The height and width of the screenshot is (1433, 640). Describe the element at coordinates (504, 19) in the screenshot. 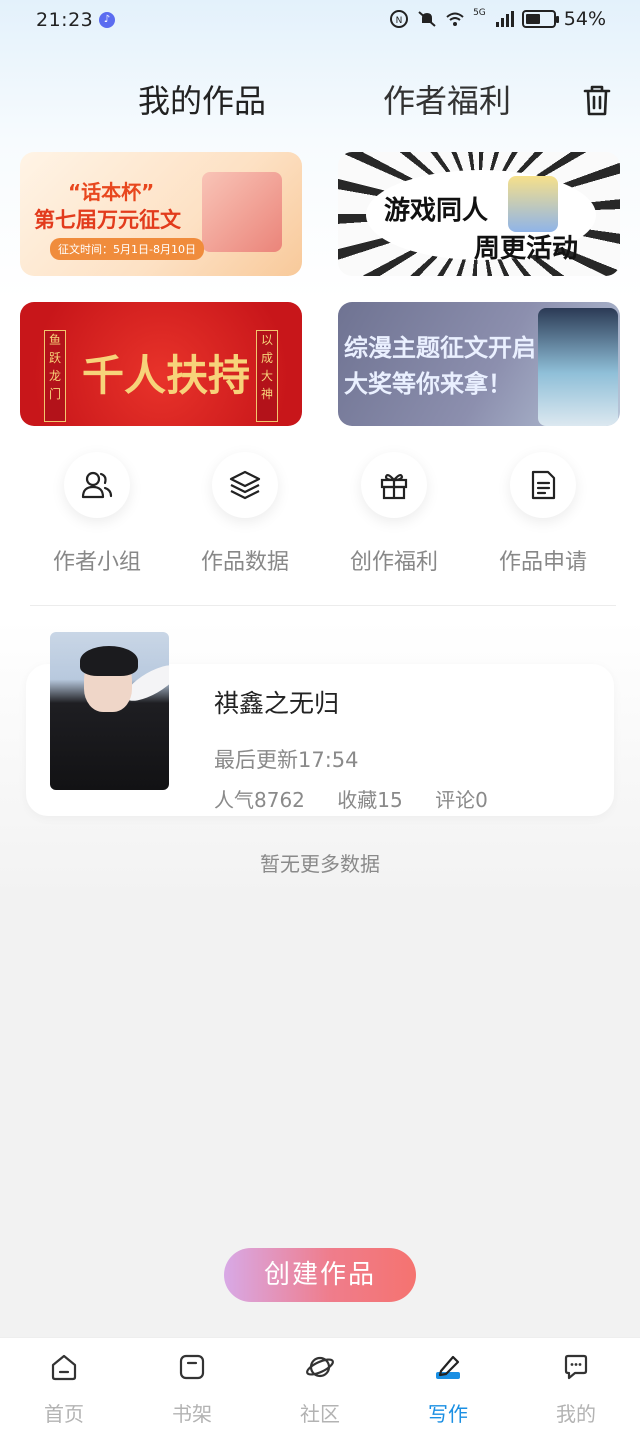

I see `signal-icon` at that location.